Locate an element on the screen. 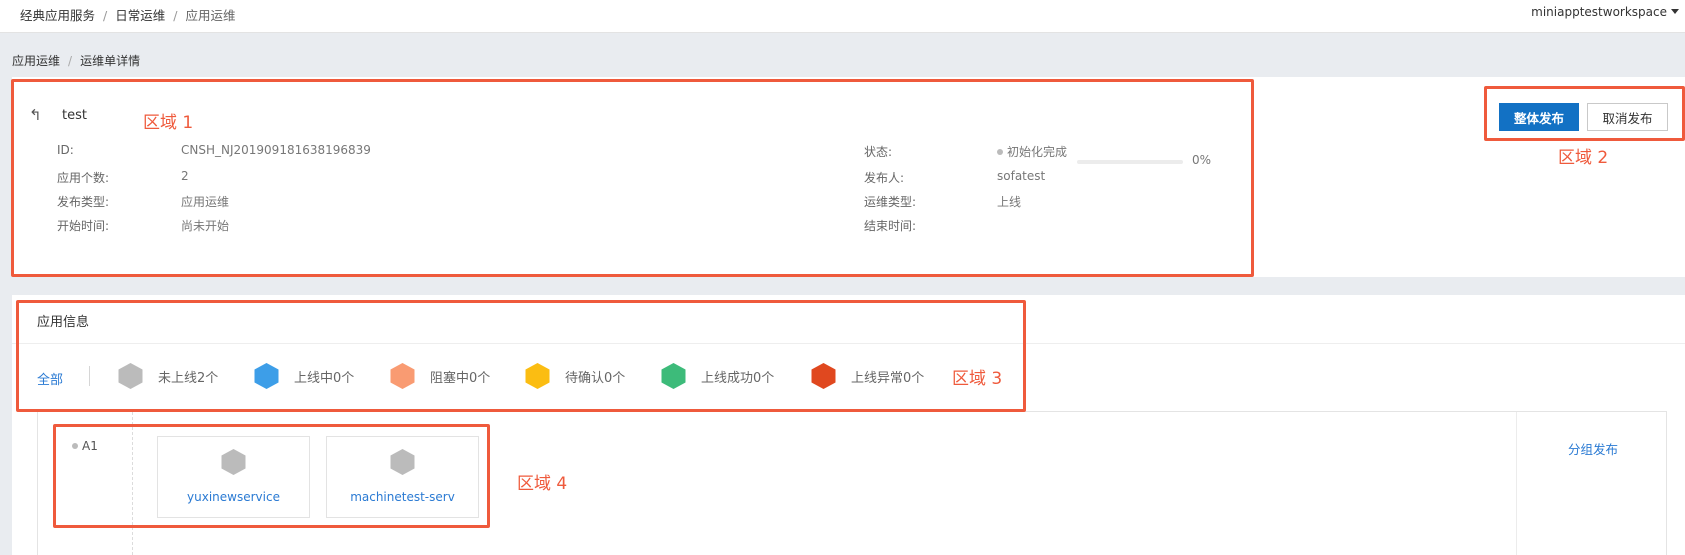 The image size is (1685, 555). workspace-switcher: miniapptestworkspace is located at coordinates (1605, 12).